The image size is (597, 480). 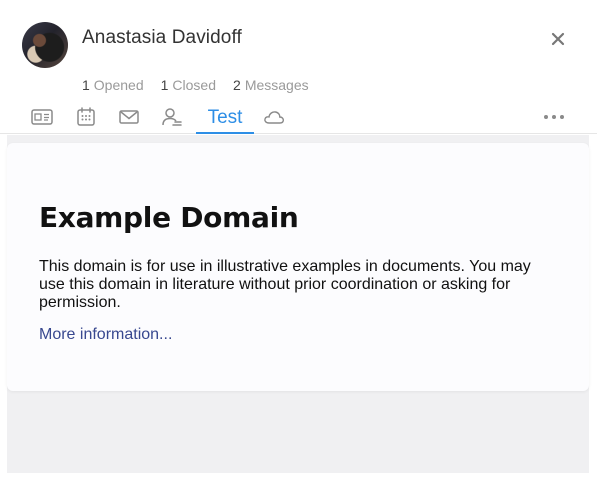 I want to click on contact-card-icon, so click(x=42, y=117).